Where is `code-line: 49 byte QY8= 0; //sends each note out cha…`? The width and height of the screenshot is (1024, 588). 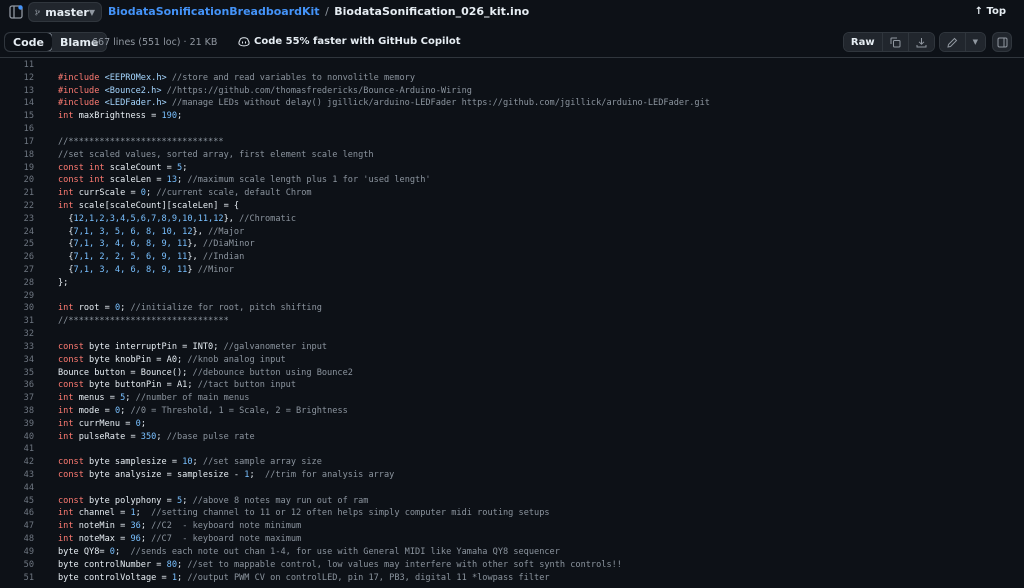 code-line: 49 byte QY8= 0; //sends each note out cha… is located at coordinates (512, 552).